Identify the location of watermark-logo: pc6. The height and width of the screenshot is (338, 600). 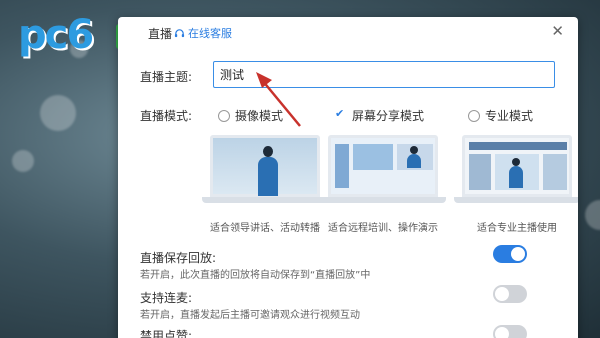
(56, 35).